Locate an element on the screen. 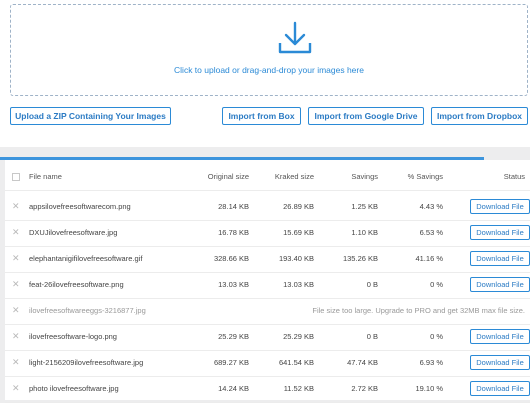 The width and height of the screenshot is (530, 403). original-size: 14.24 KB is located at coordinates (233, 388).